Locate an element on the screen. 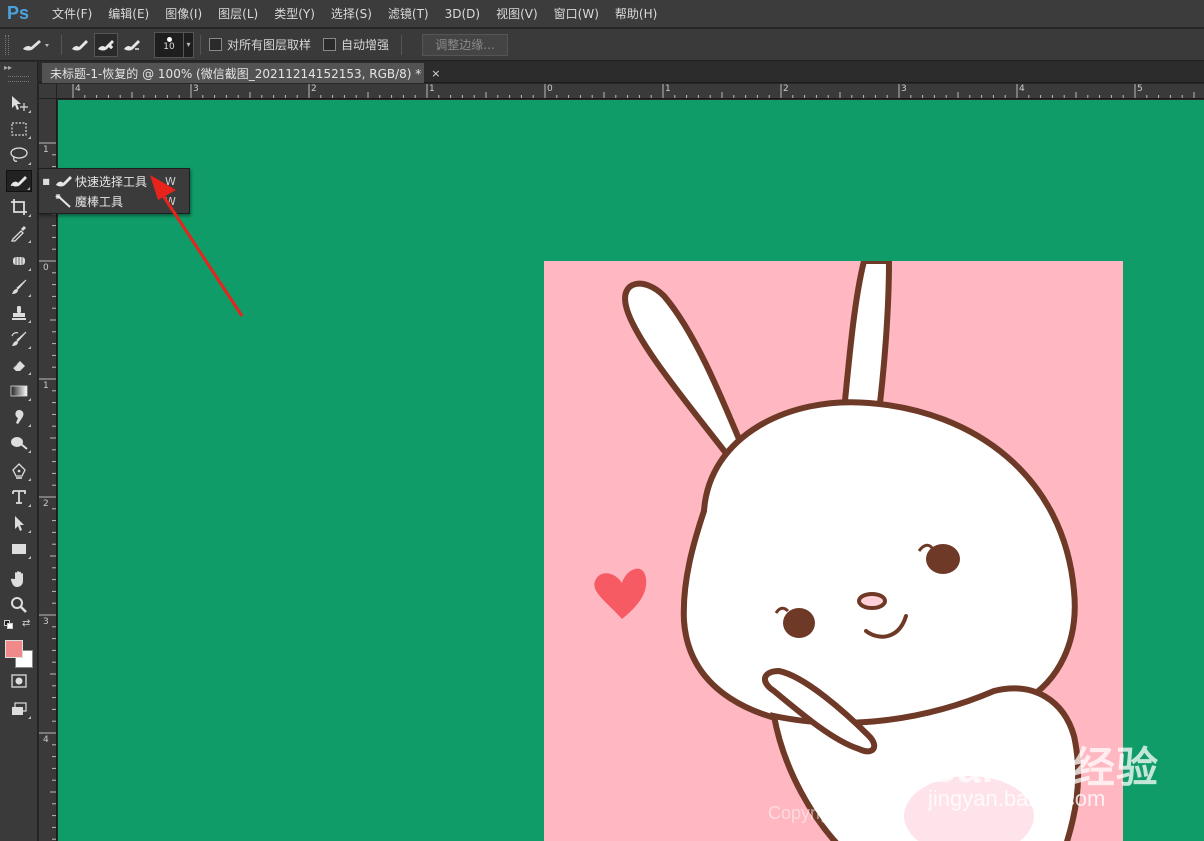  rectangle-tool-icon is located at coordinates (19, 549).